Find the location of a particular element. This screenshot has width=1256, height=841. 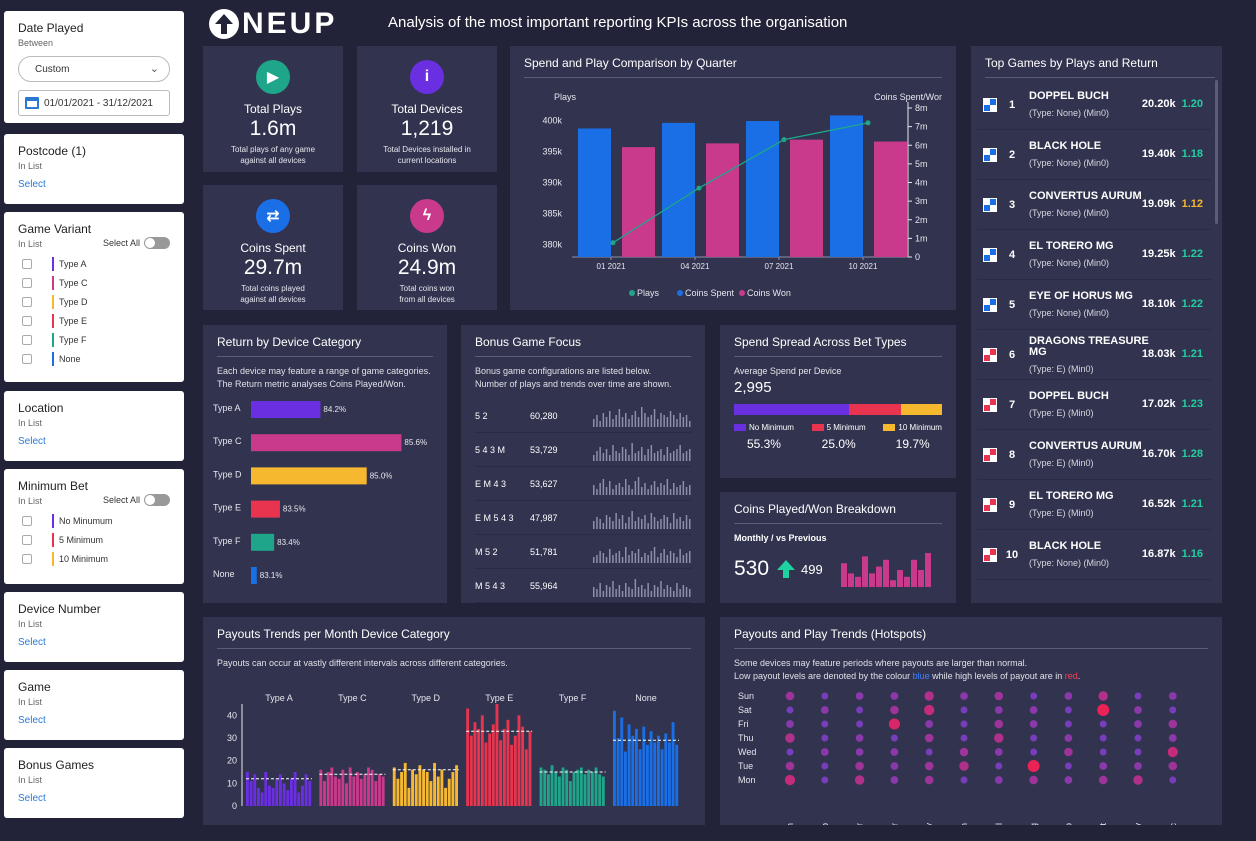

day-label: Sun is located at coordinates (746, 696).